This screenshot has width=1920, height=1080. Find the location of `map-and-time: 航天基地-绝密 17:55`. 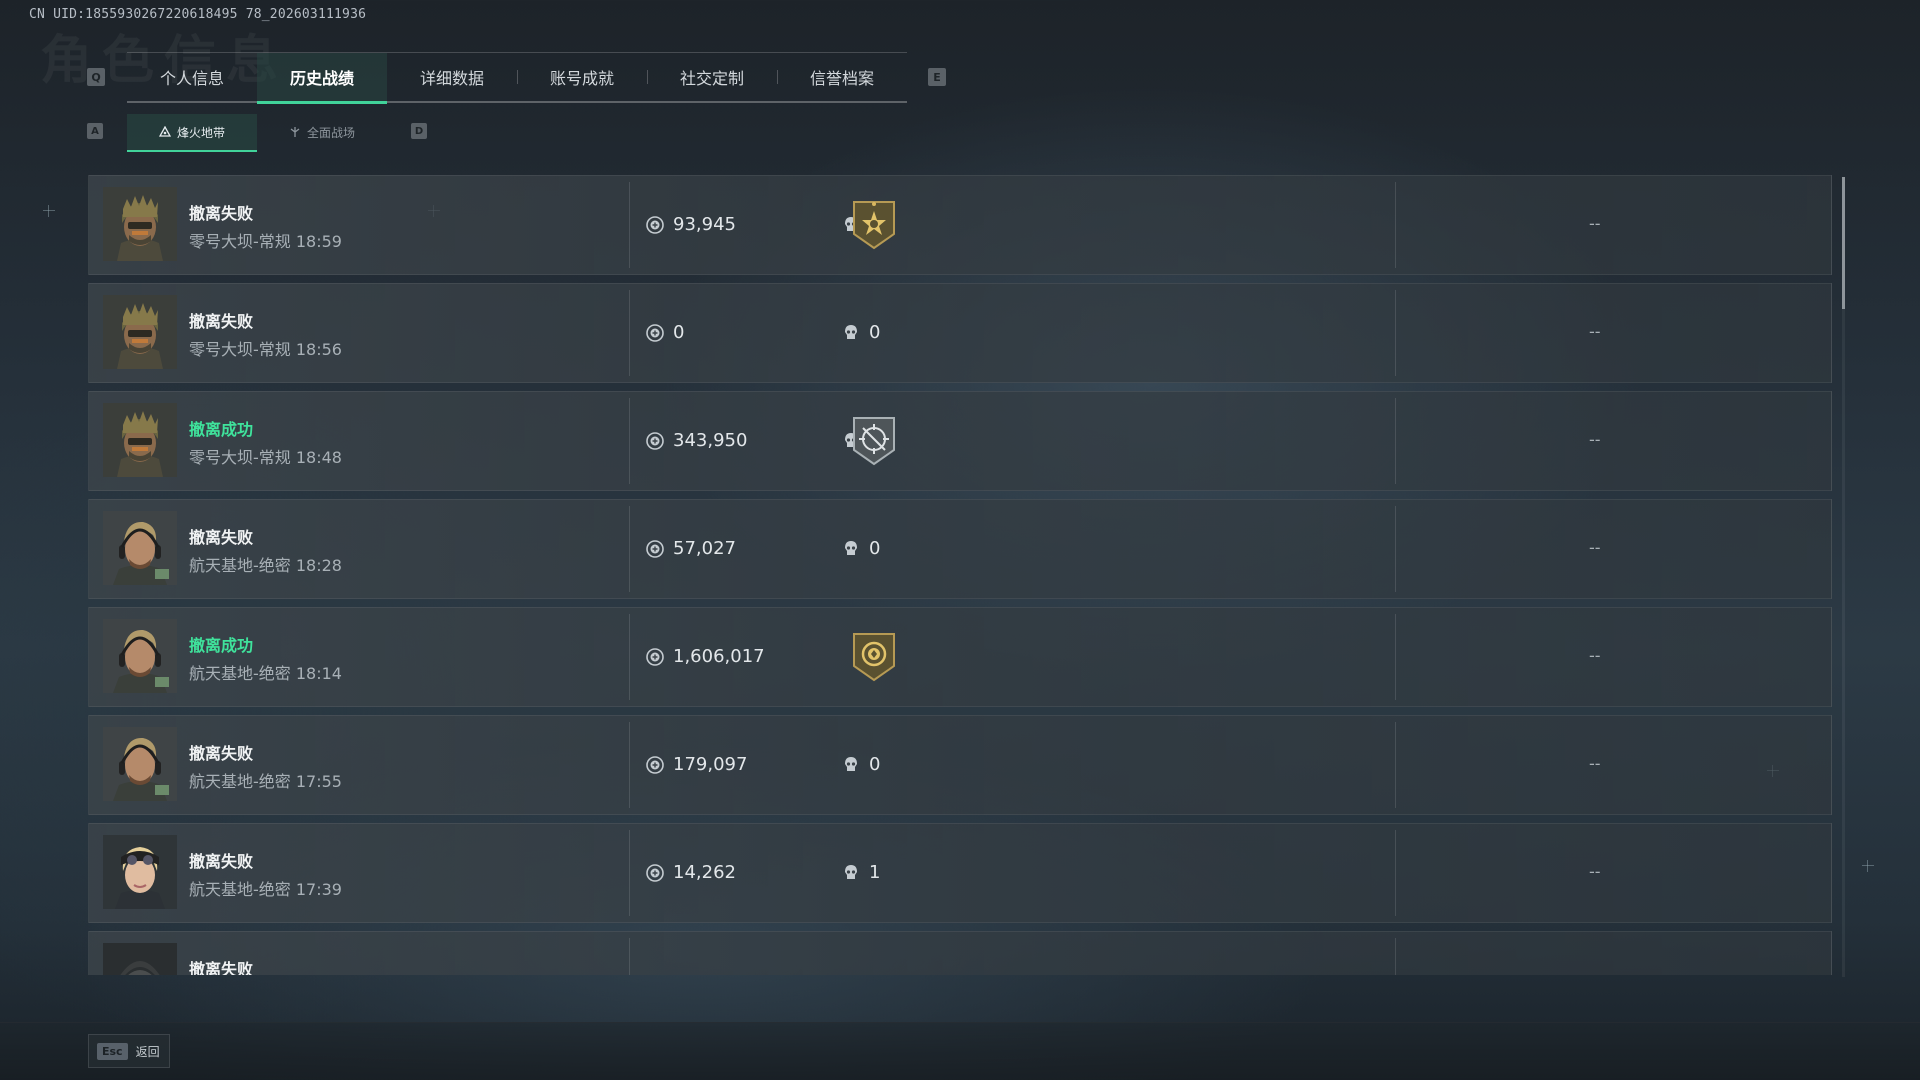

map-and-time: 航天基地-绝密 17:55 is located at coordinates (265, 780).